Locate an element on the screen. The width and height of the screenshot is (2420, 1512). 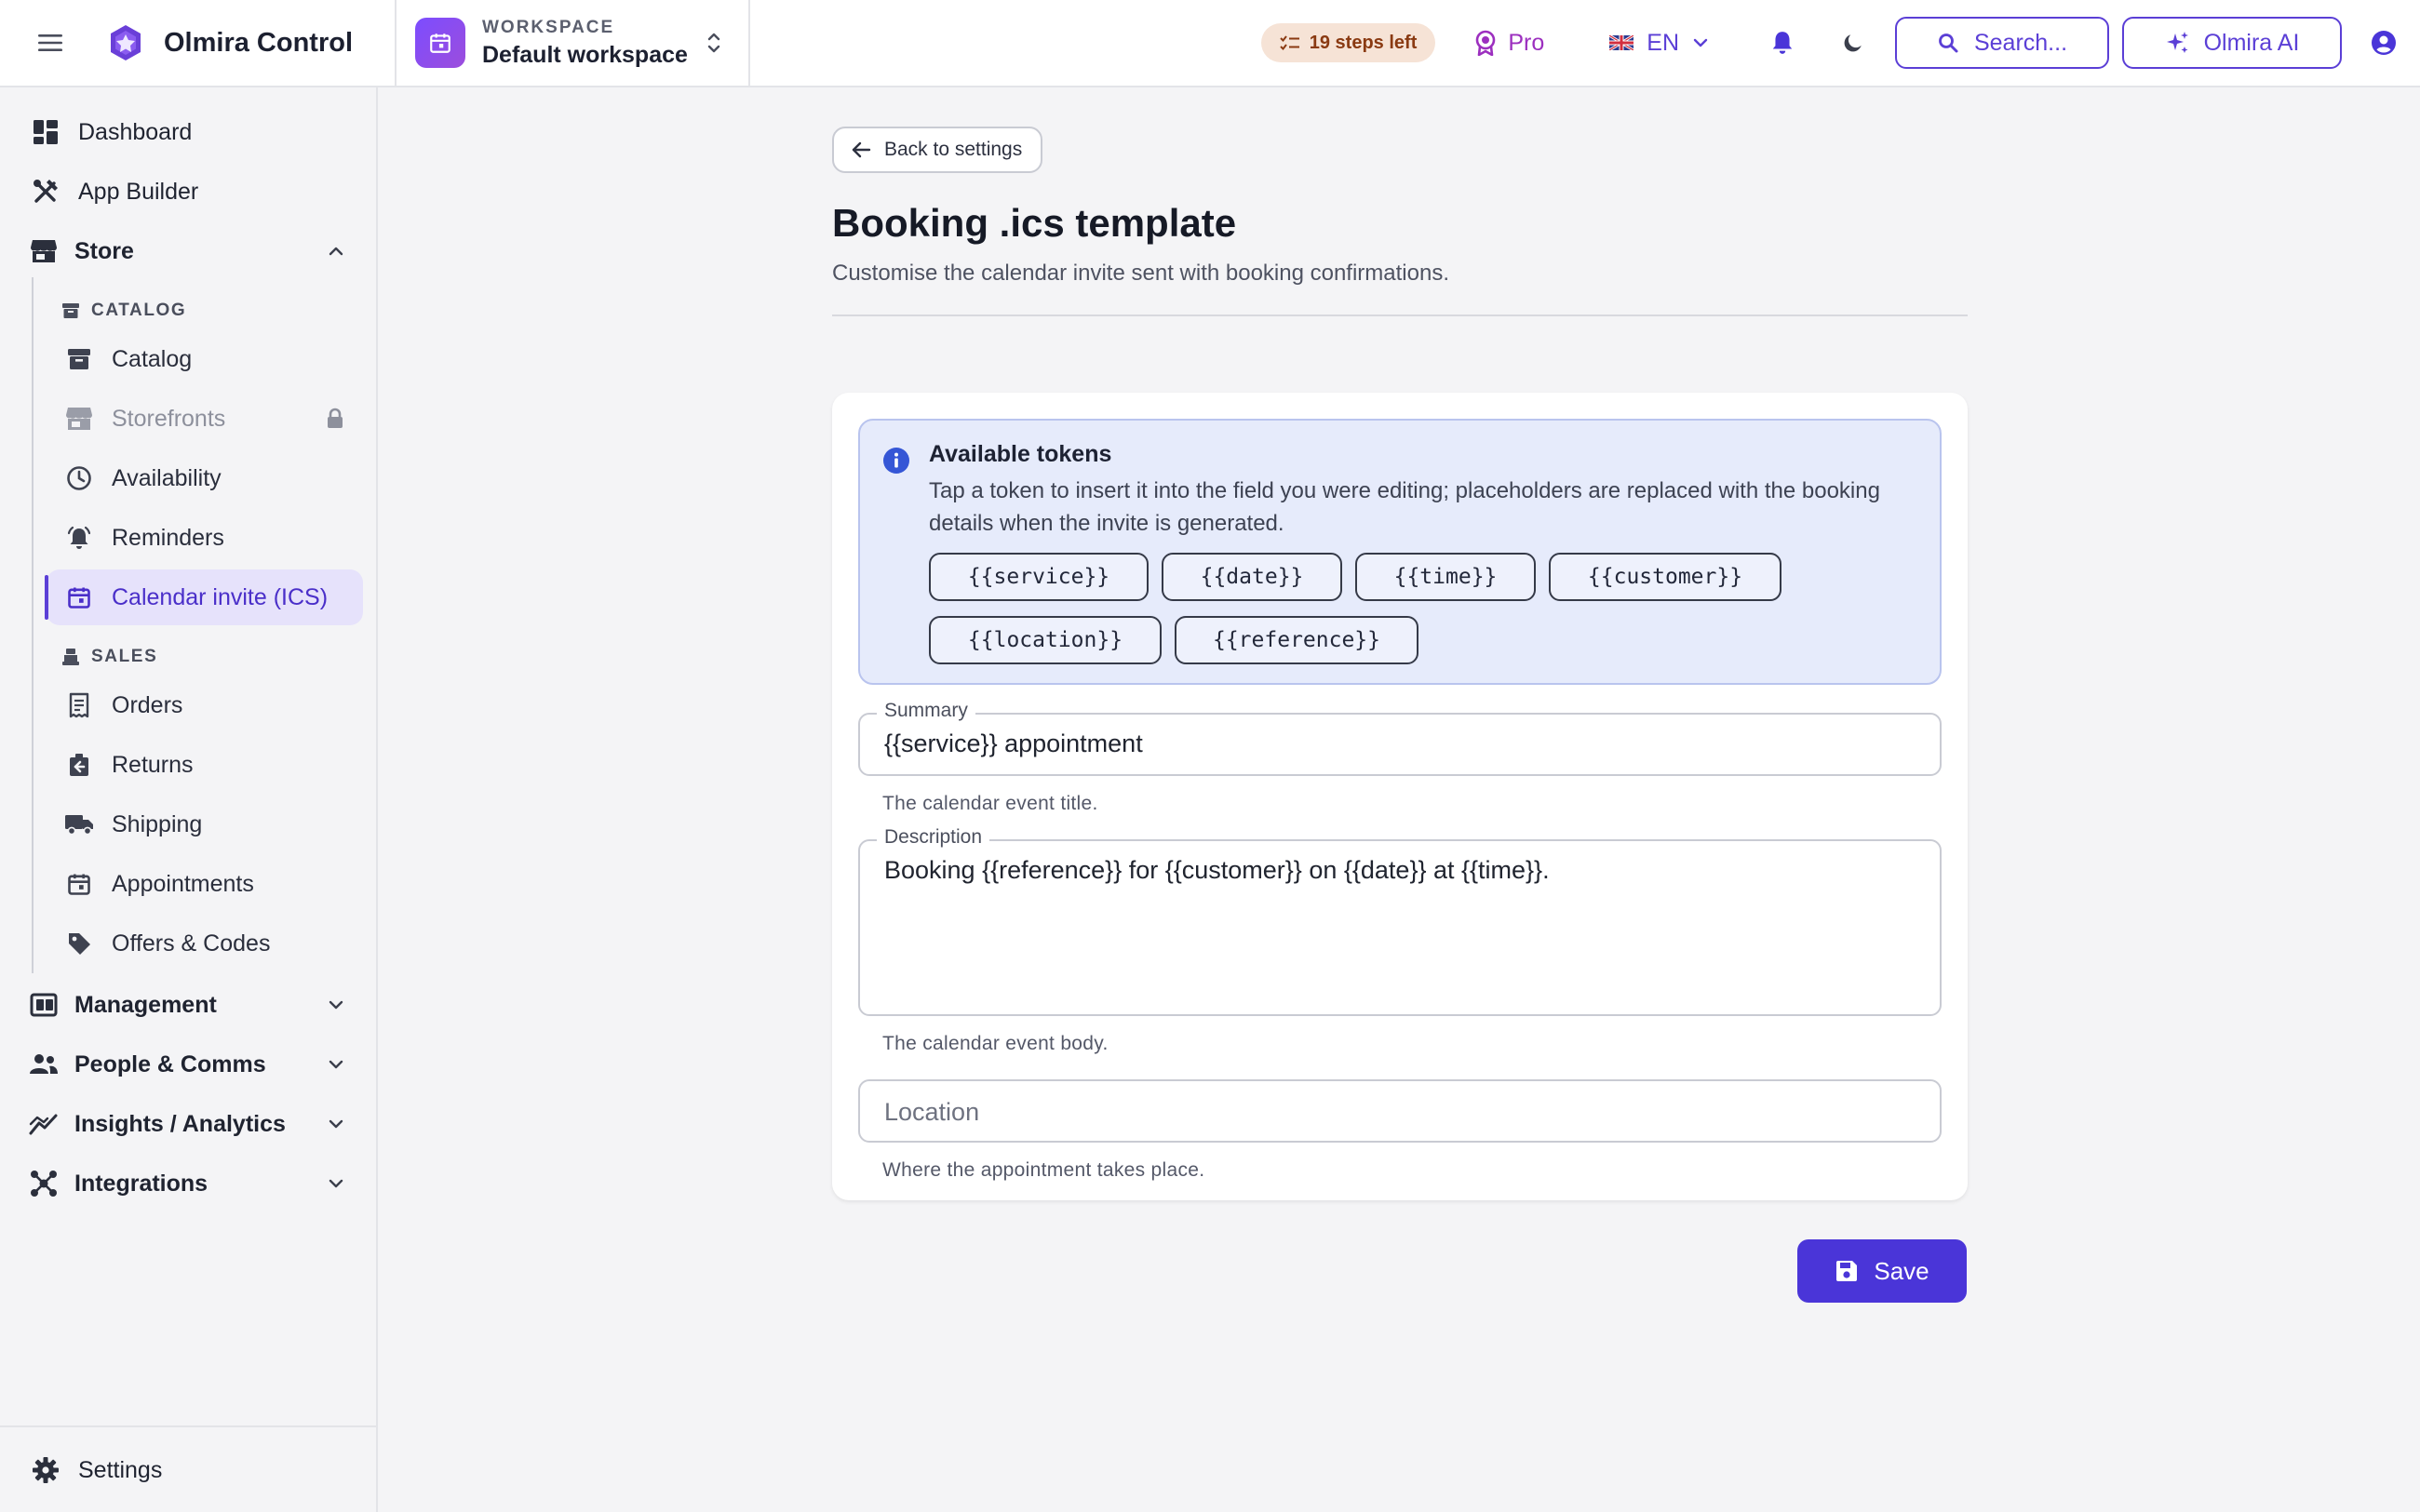
dashboard-icon is located at coordinates (45, 132).